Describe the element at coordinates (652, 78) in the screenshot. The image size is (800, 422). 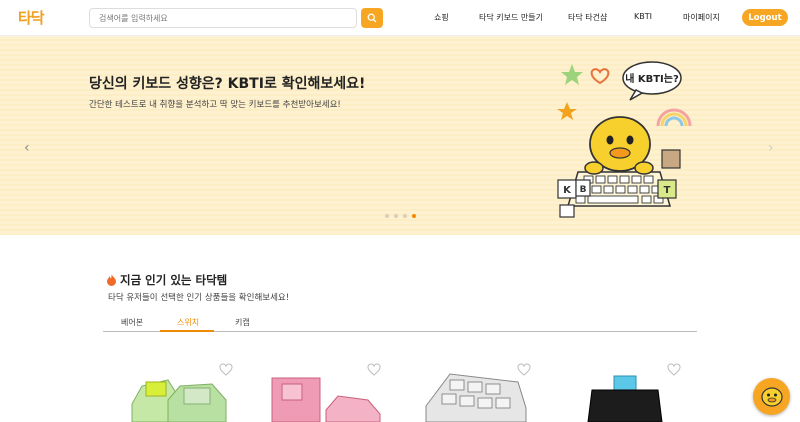
I see `speech-bubble-text: 내 KBTI는?` at that location.